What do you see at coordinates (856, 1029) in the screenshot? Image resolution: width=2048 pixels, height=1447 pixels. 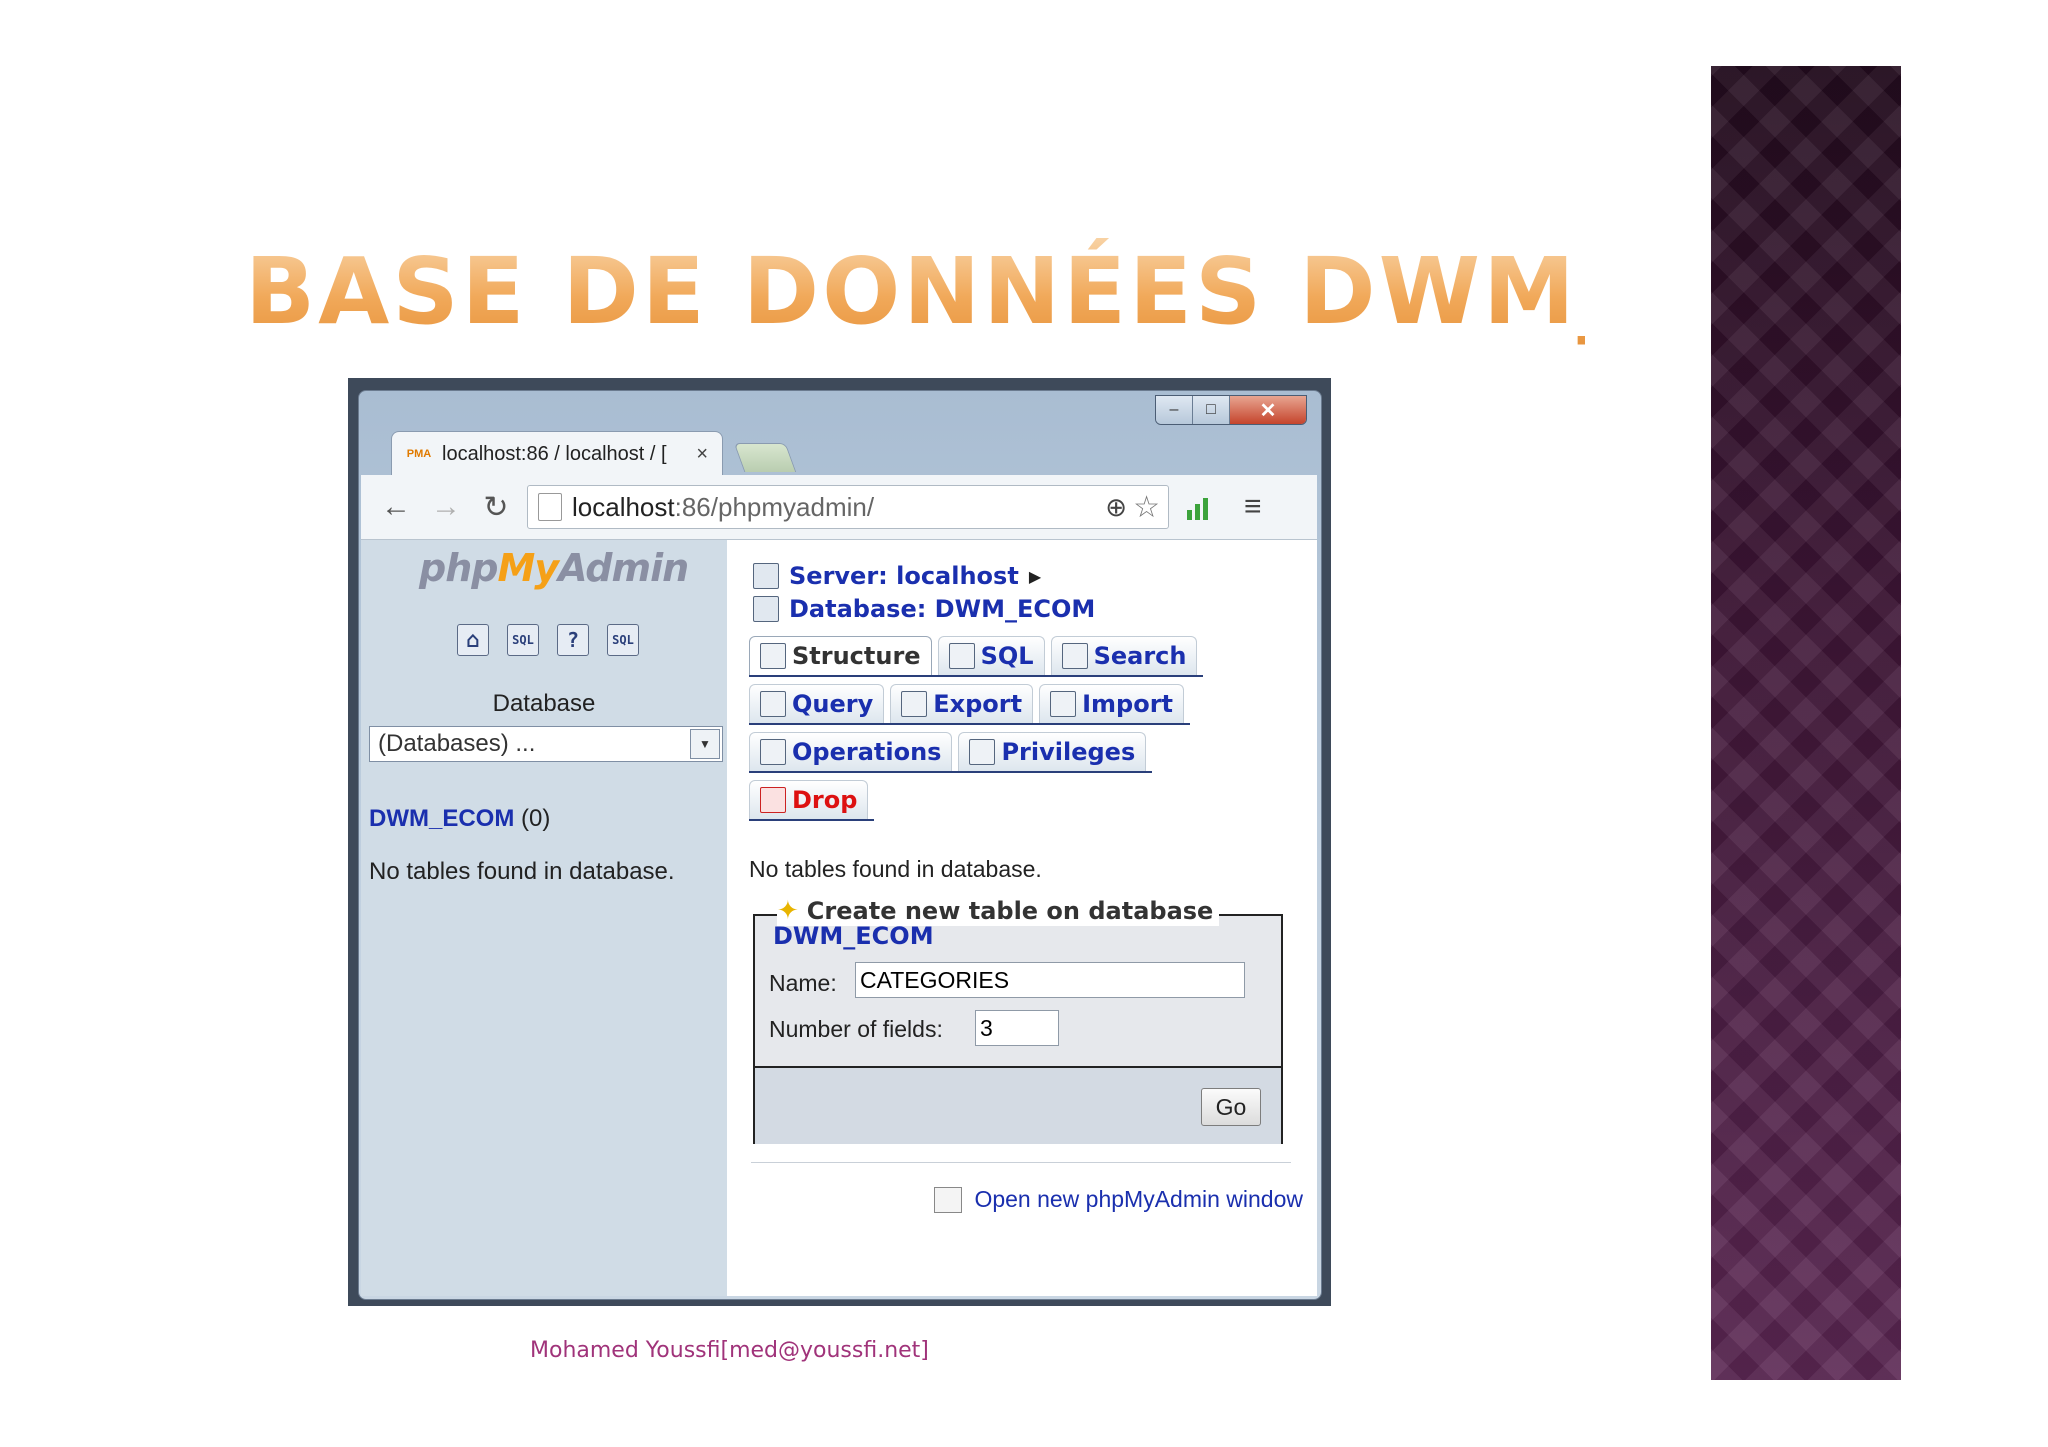 I see `fields-label: Number of fields:` at bounding box center [856, 1029].